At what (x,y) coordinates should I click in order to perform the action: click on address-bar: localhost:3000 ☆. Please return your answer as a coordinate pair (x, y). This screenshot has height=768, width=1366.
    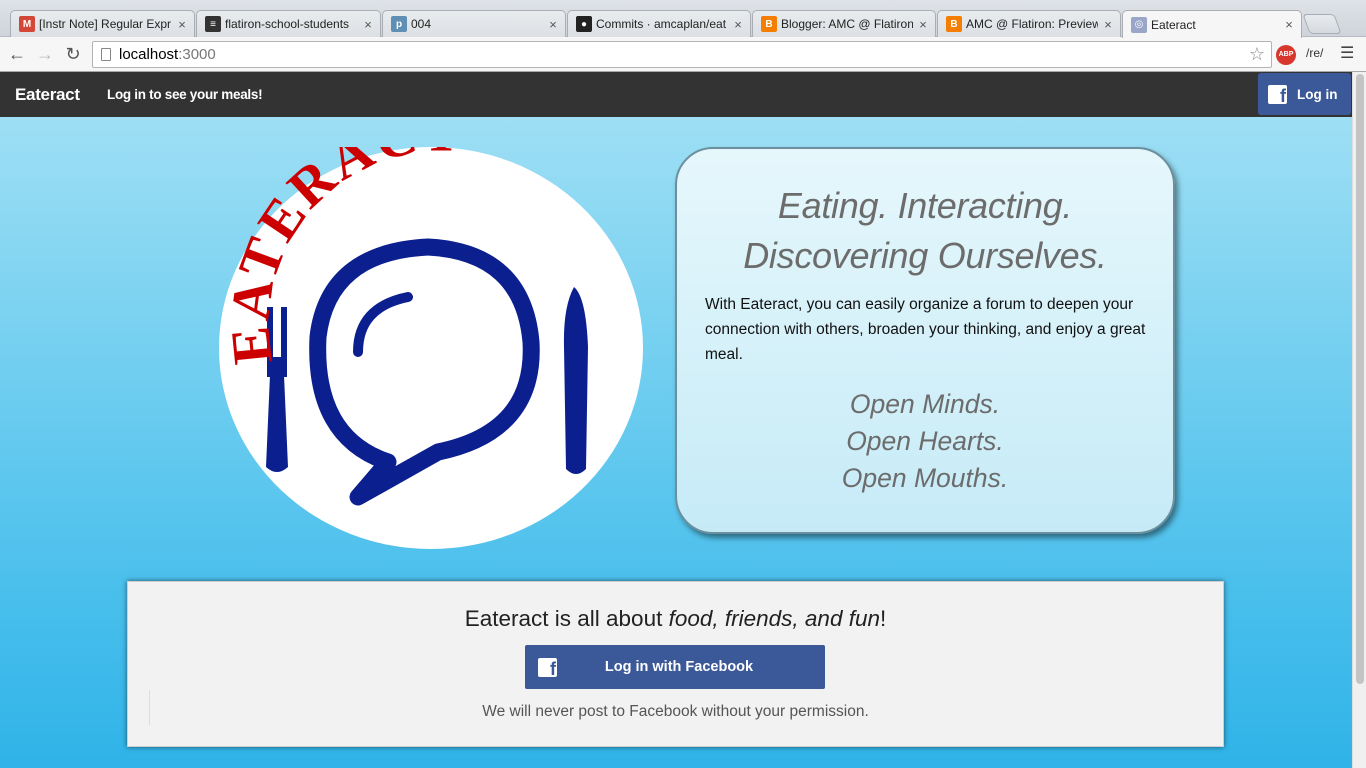
    Looking at the image, I should click on (682, 54).